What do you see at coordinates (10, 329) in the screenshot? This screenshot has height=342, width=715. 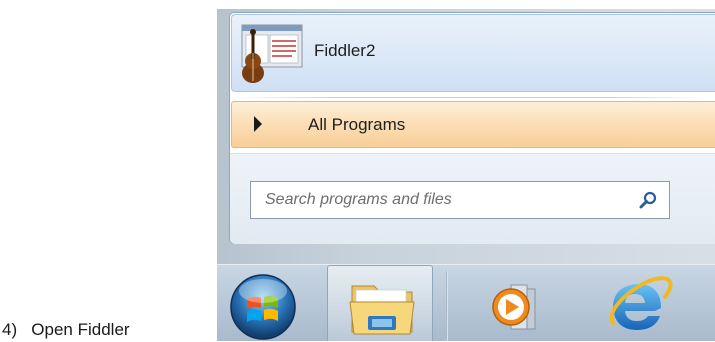 I see `step-number: 4)` at bounding box center [10, 329].